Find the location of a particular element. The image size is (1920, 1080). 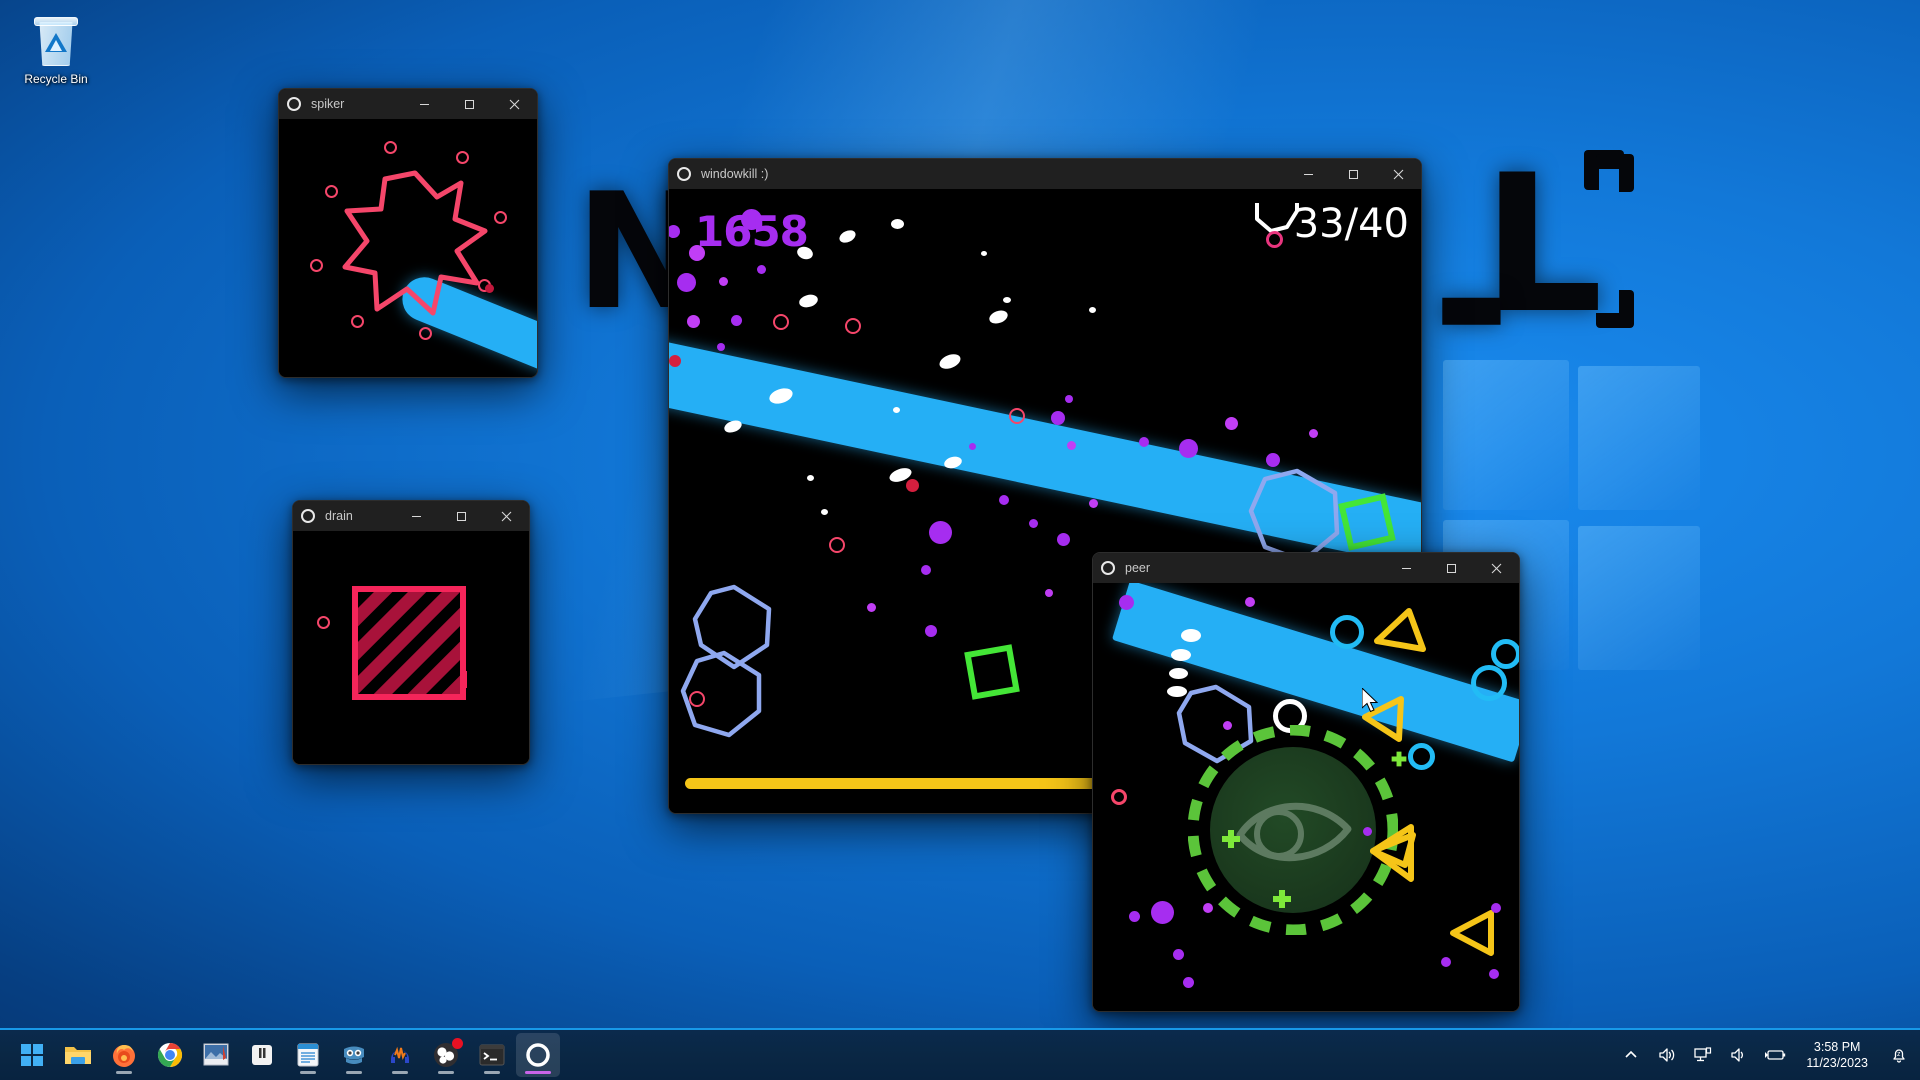

windowkill-titlebar: windowkill :) is located at coordinates (1045, 174).